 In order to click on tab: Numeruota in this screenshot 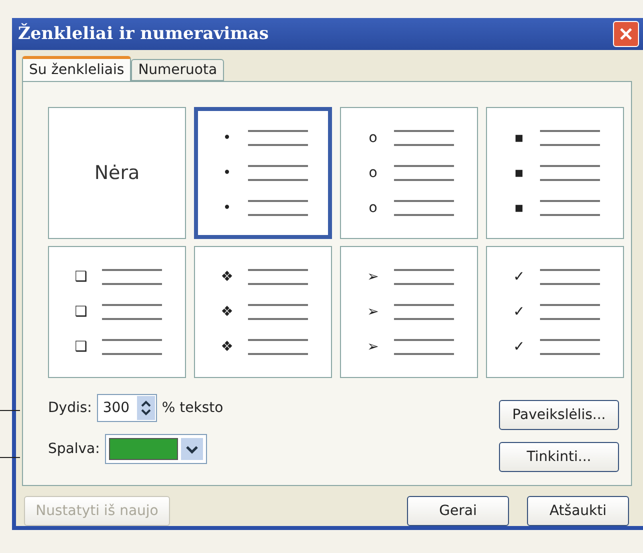, I will do `click(177, 70)`.